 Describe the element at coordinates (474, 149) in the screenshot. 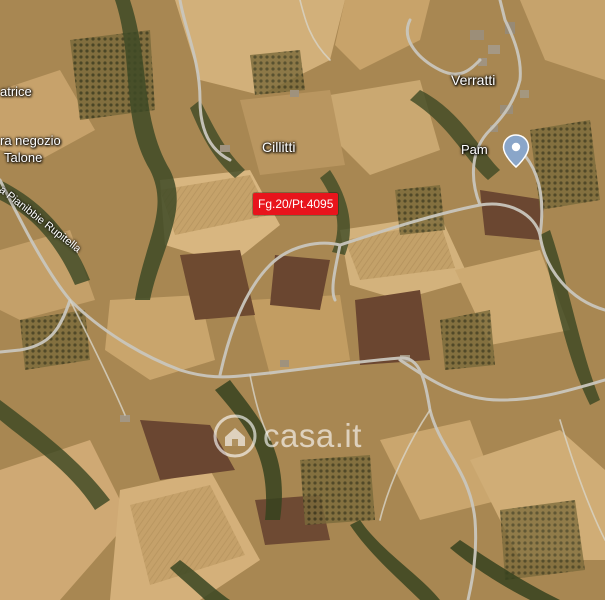

I see `place-label-pam: Pam` at that location.